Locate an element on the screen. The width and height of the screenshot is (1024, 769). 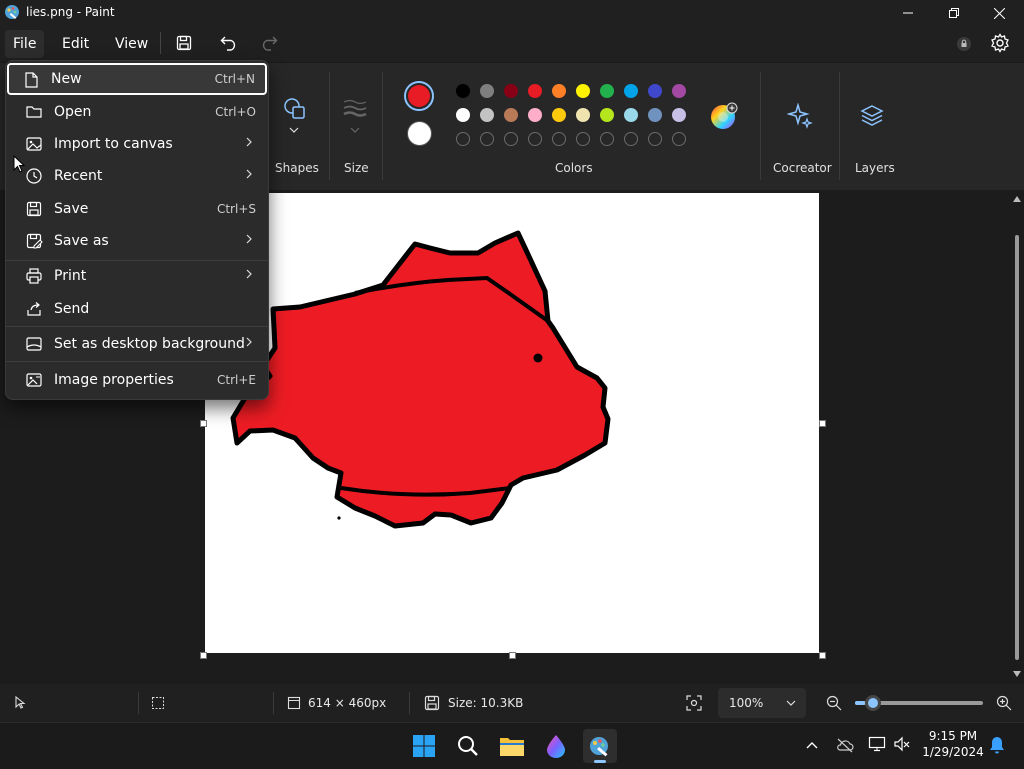
menu-item-save: Save Ctrl+S is located at coordinates (139, 209).